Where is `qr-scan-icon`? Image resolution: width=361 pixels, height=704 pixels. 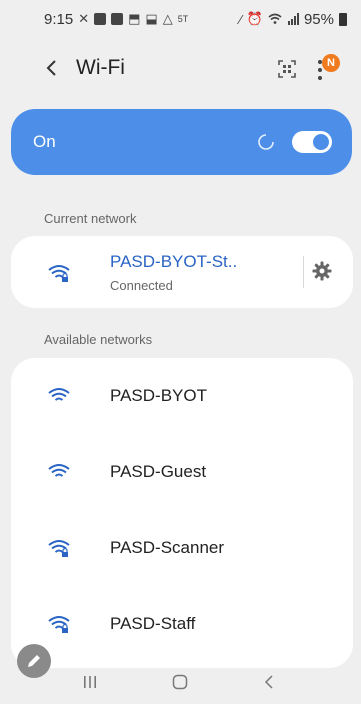 qr-scan-icon is located at coordinates (287, 69).